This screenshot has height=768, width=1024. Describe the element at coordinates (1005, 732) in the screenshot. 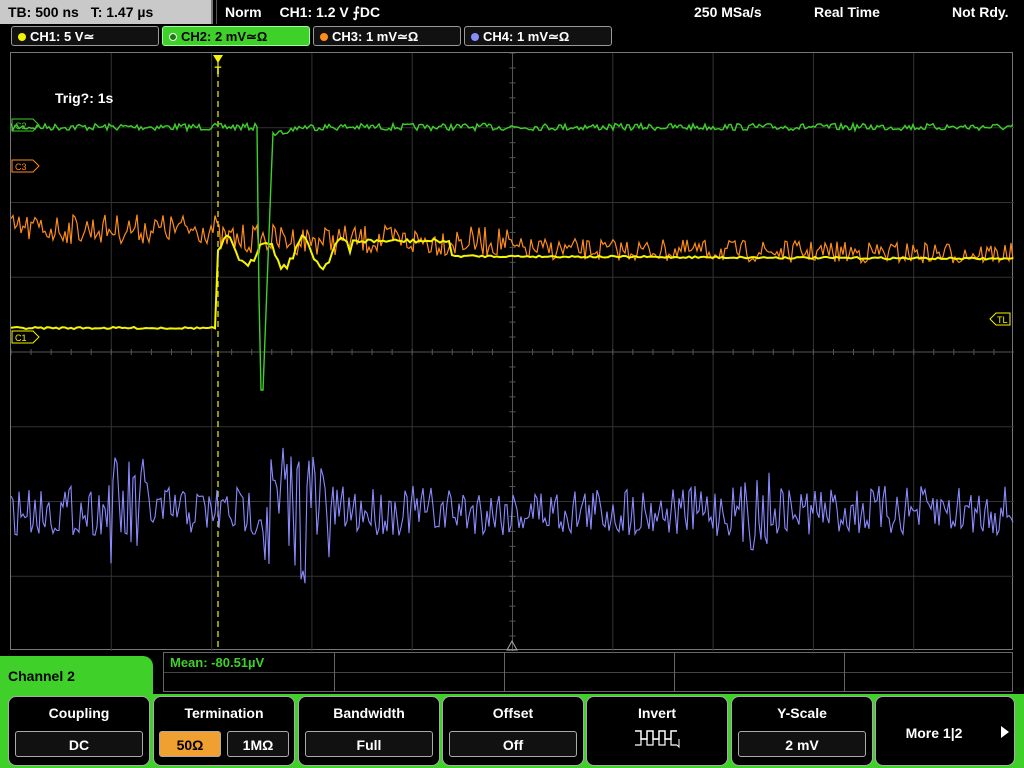

I see `next-page-arrow-icon` at that location.